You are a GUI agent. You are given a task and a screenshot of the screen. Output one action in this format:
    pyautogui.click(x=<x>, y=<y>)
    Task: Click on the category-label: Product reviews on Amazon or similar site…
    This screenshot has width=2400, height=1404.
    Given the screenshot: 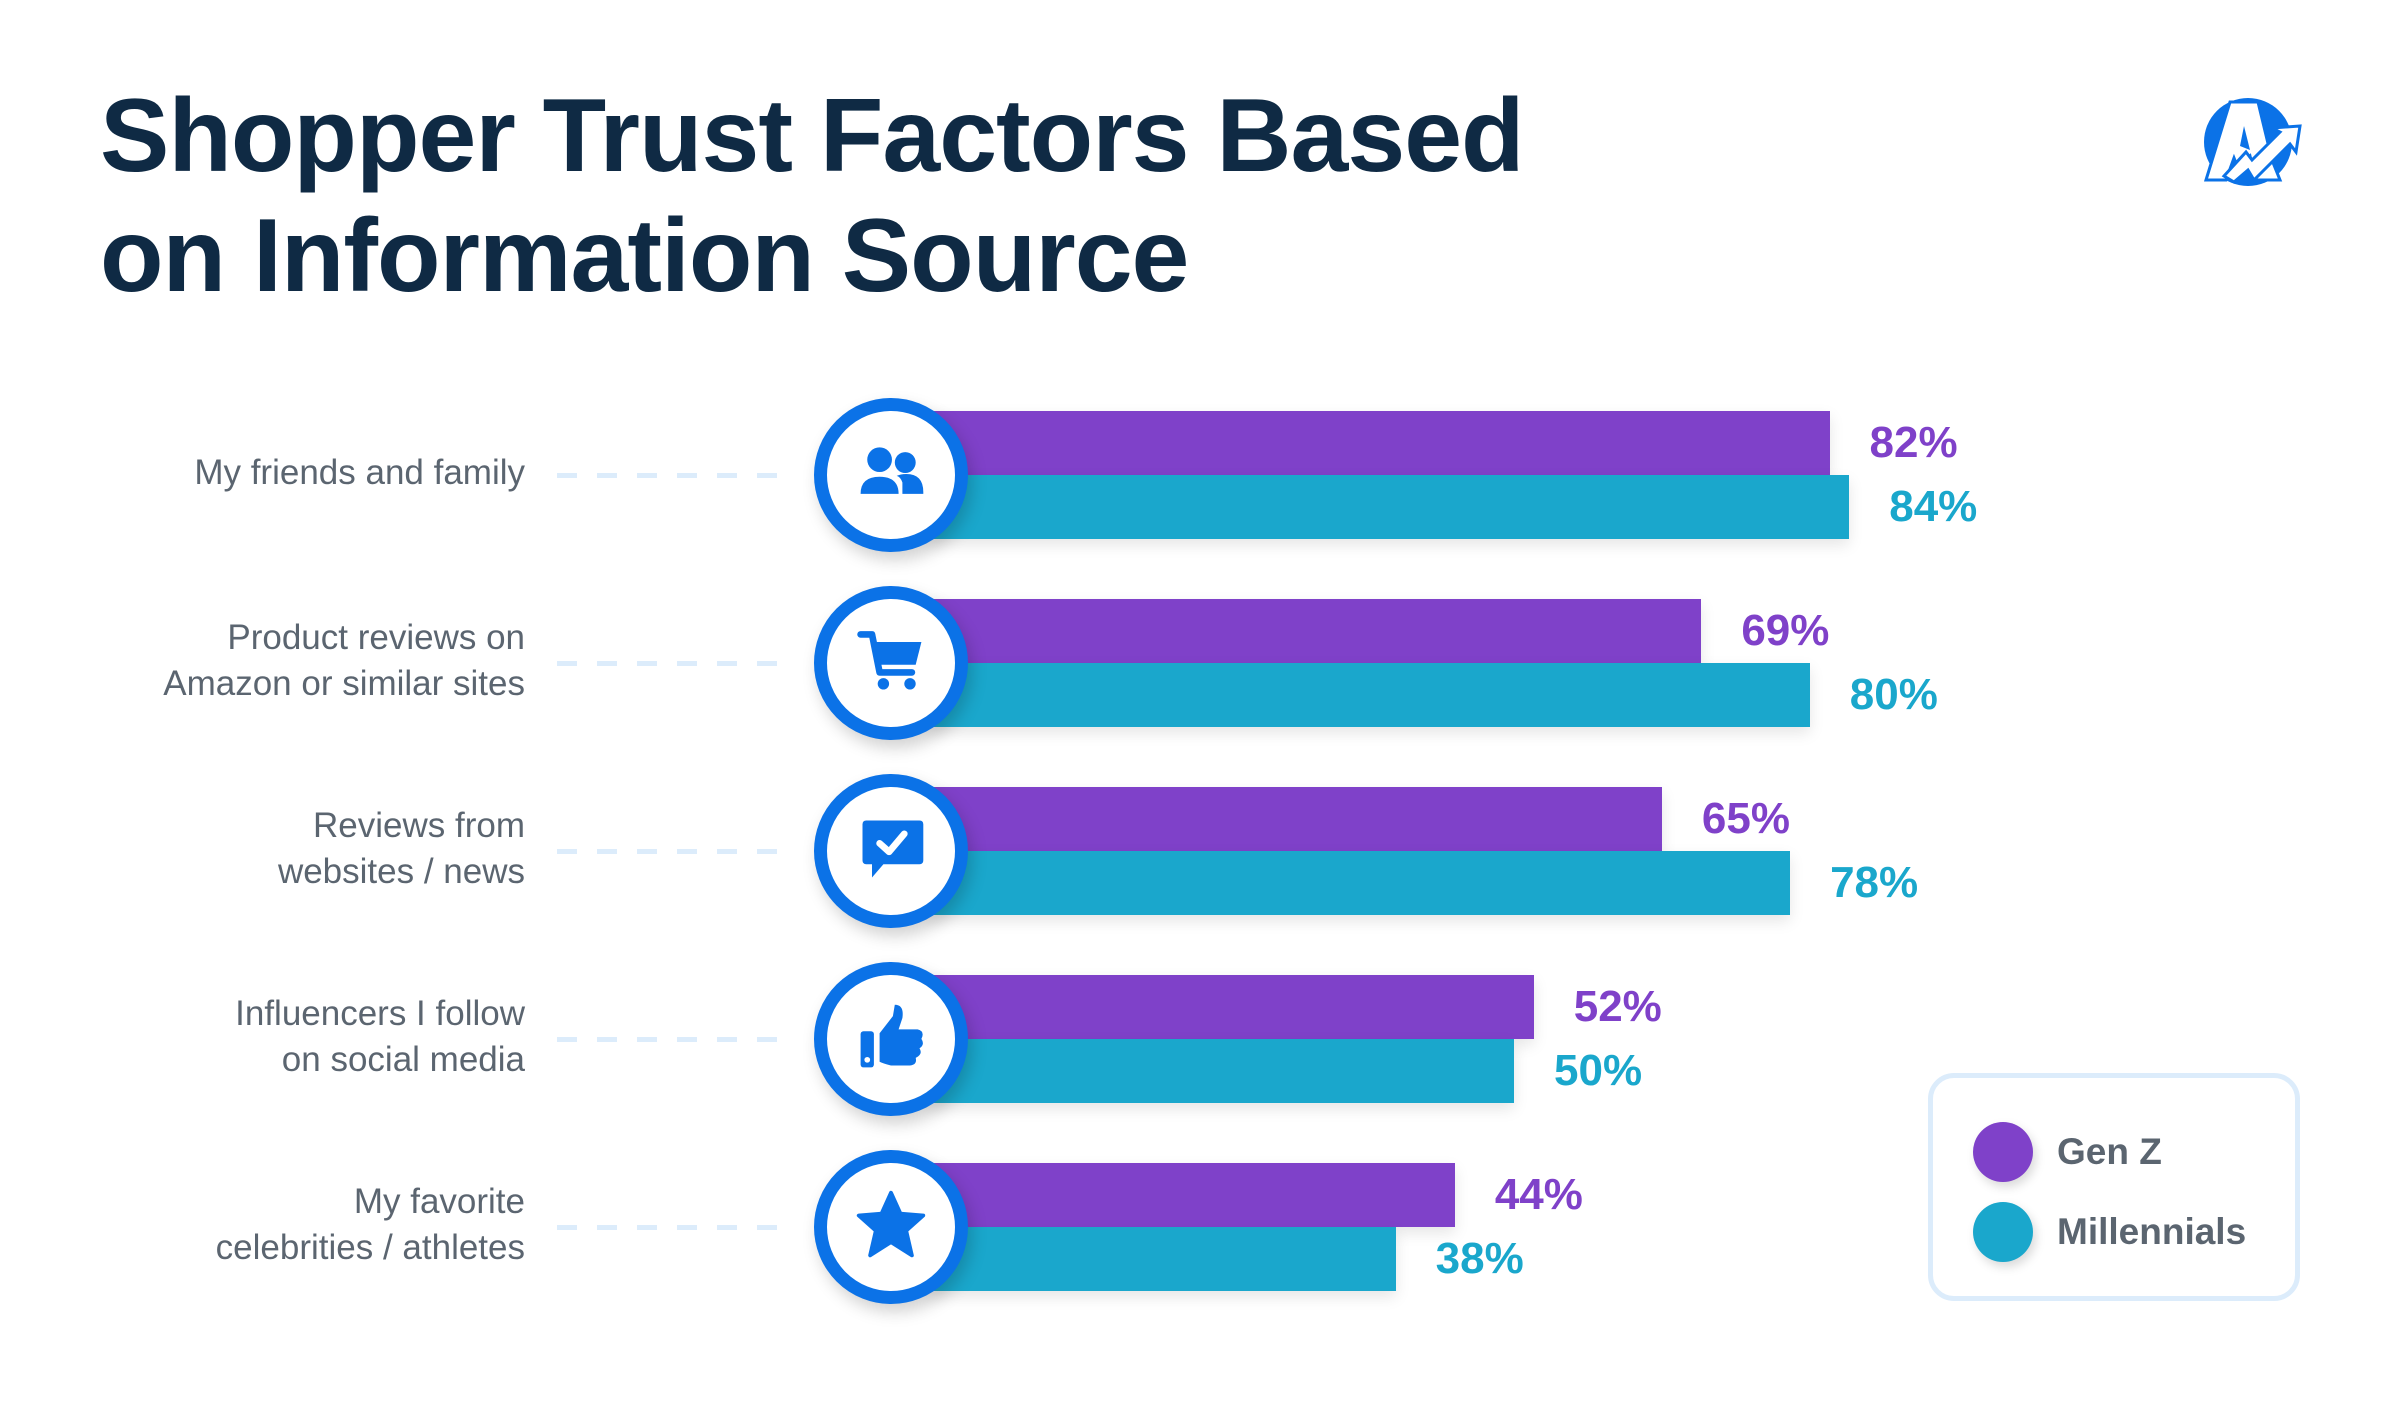 What is the action you would take?
    pyautogui.click(x=262, y=661)
    